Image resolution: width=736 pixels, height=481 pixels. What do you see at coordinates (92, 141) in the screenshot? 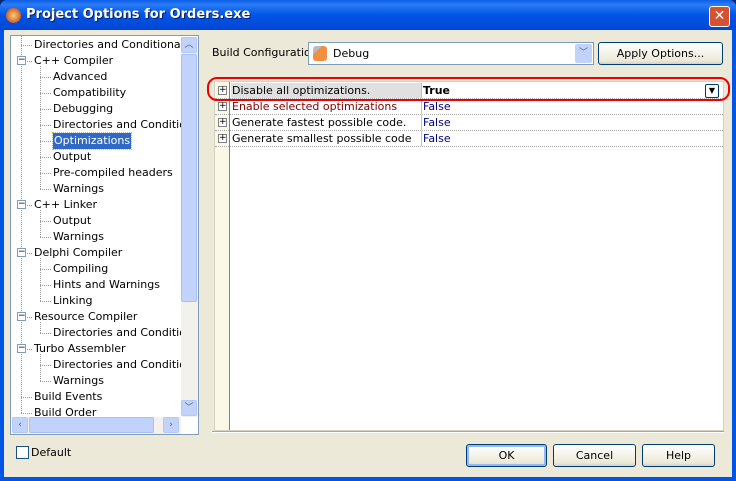
I see `tree-item: Optimizations` at bounding box center [92, 141].